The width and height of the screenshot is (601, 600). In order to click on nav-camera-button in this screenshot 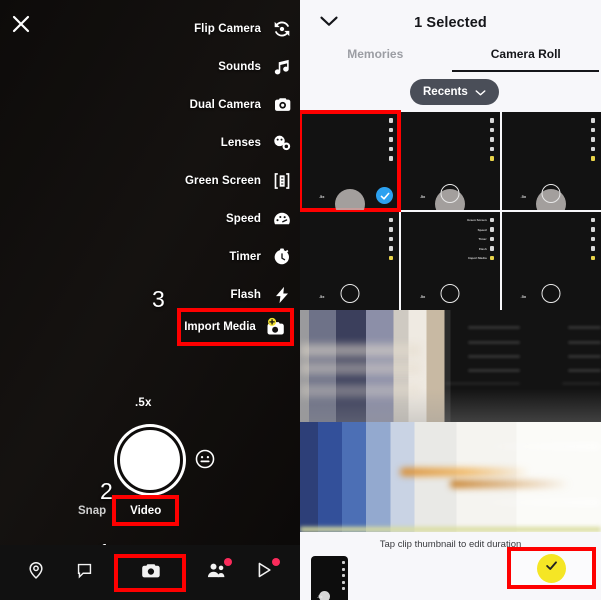, I will do `click(150, 572)`.